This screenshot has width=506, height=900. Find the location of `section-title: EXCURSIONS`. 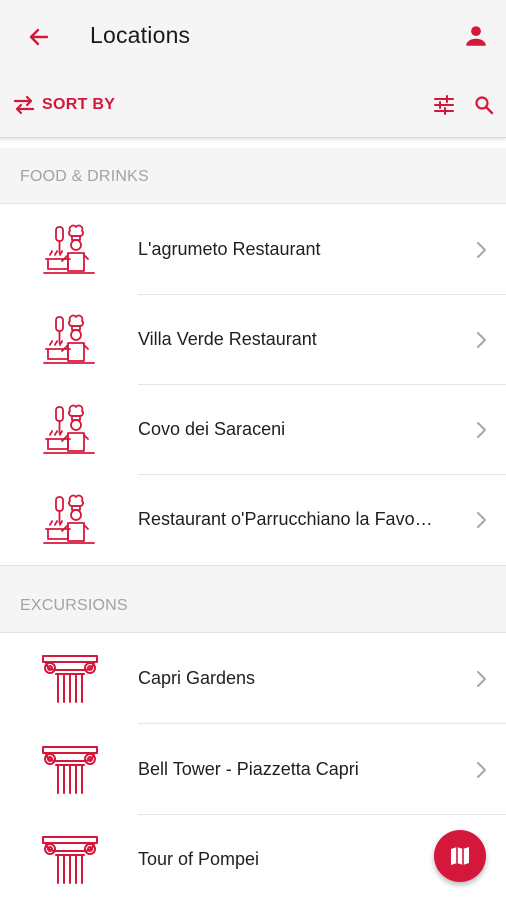

section-title: EXCURSIONS is located at coordinates (74, 605).